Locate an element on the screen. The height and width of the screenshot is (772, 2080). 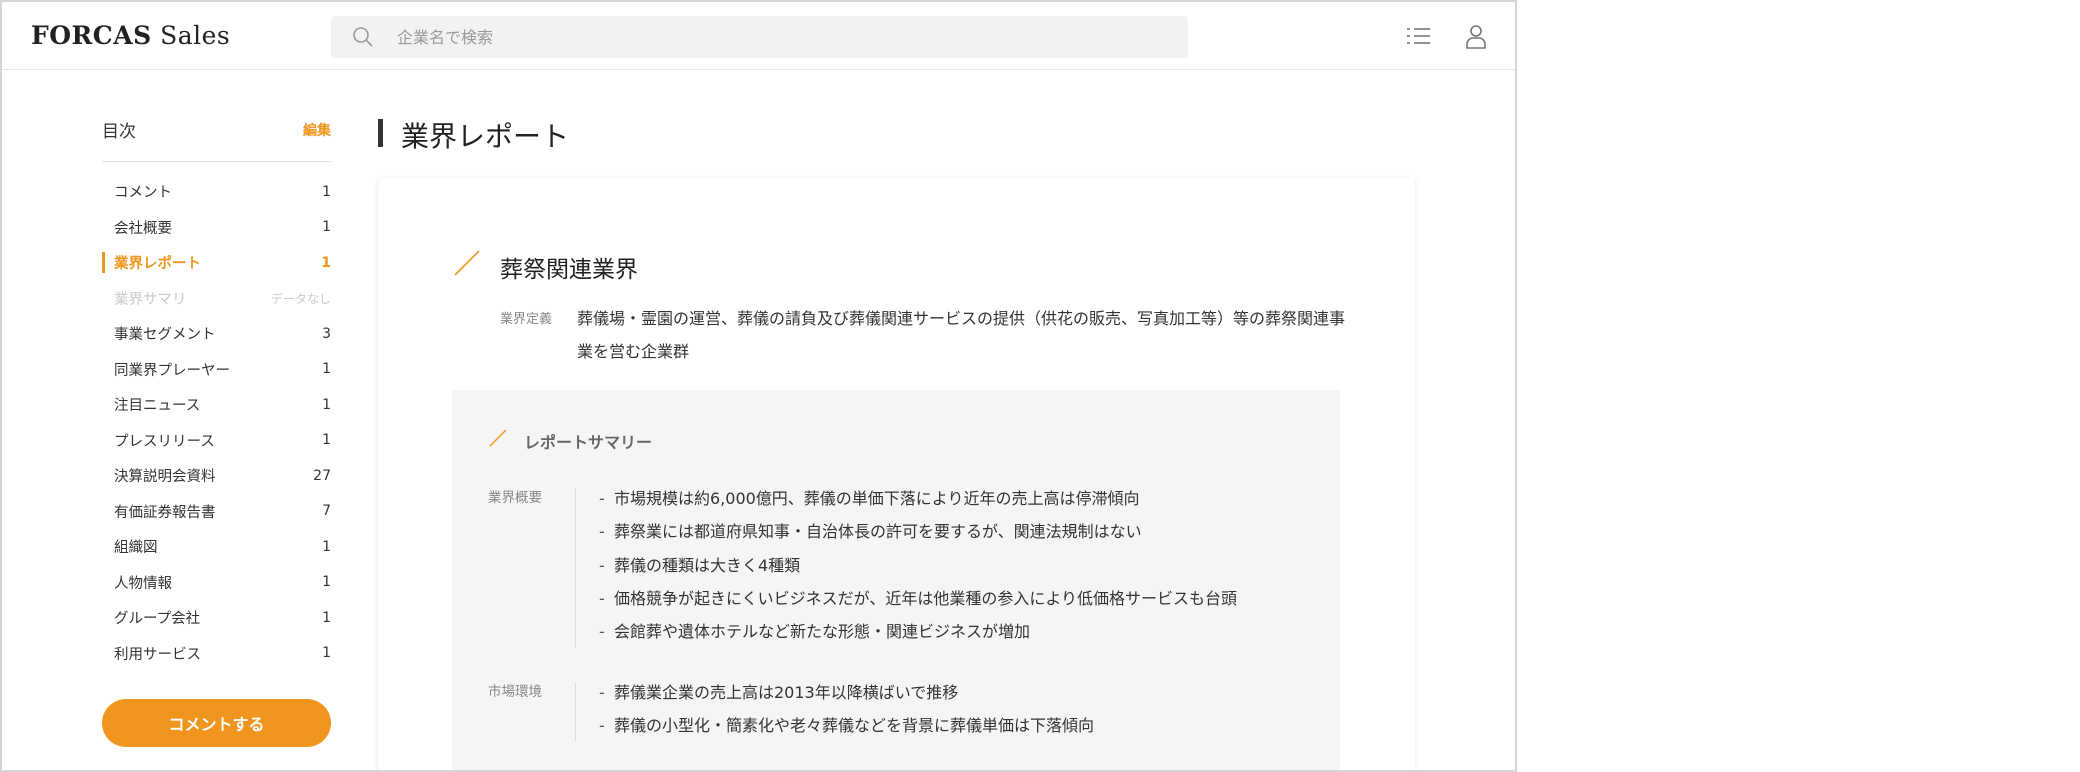
summary-bullet: - 価格競争が起きにくいビジネスだが、近年は他業種の参入により低価格サービスも台頭 is located at coordinates (918, 598).